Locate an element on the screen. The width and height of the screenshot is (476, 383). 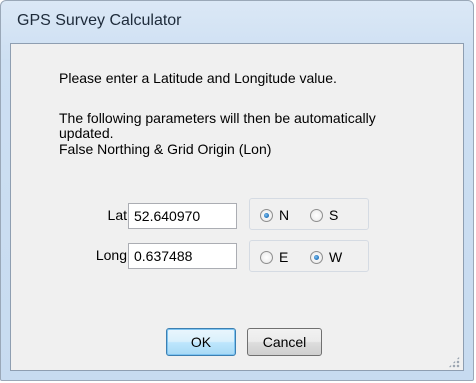
radio-south-indicator is located at coordinates (316, 215).